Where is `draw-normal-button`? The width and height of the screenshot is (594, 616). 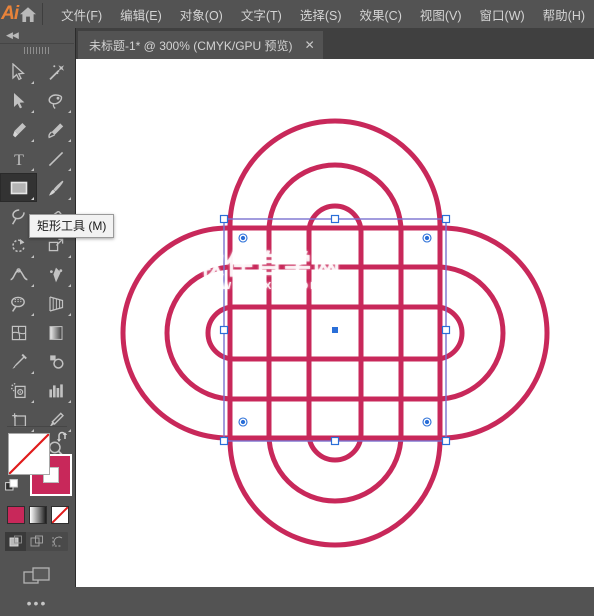
draw-normal-button is located at coordinates (15, 541).